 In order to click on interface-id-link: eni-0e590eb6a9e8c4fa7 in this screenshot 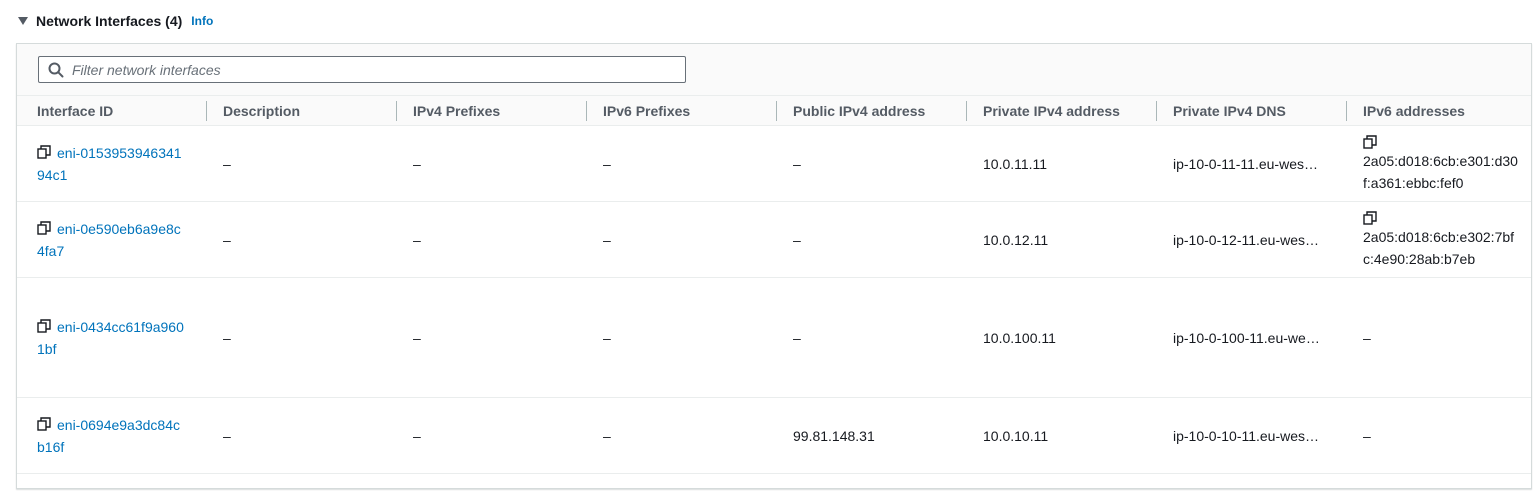, I will do `click(109, 240)`.